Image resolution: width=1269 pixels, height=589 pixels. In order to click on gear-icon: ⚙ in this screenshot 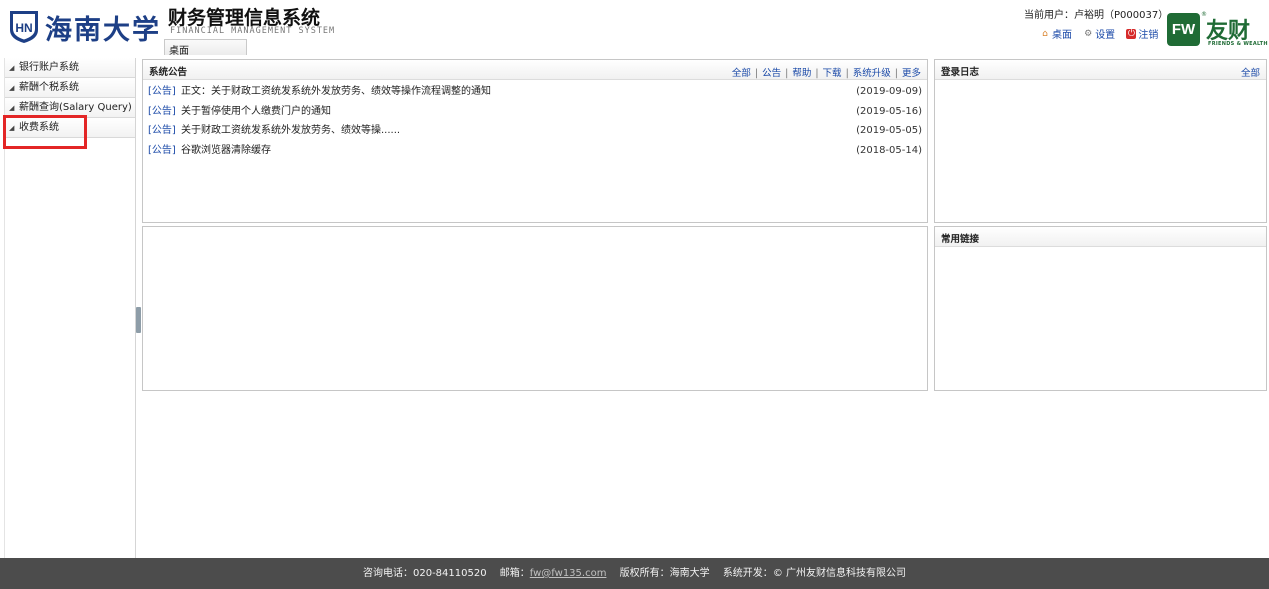, I will do `click(1088, 33)`.